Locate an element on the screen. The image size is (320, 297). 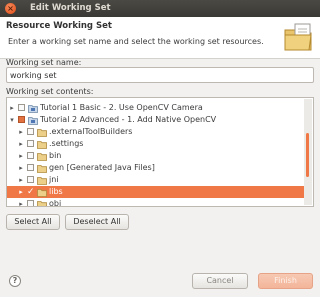
folder-document-icon is located at coordinates (298, 37).